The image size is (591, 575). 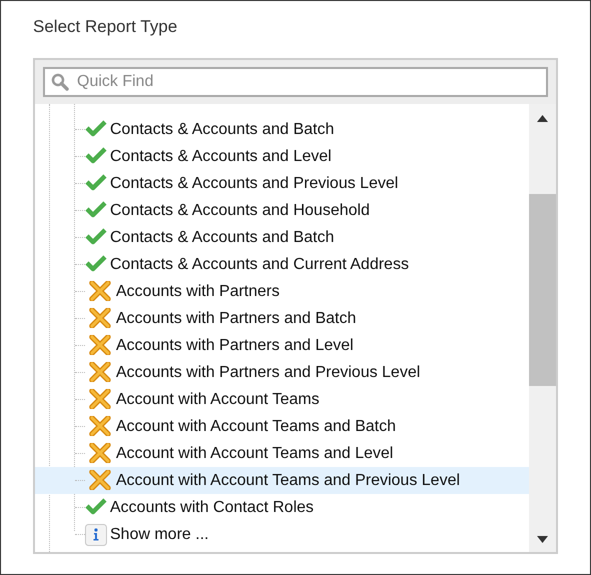 I want to click on scroll-up-icon, so click(x=542, y=118).